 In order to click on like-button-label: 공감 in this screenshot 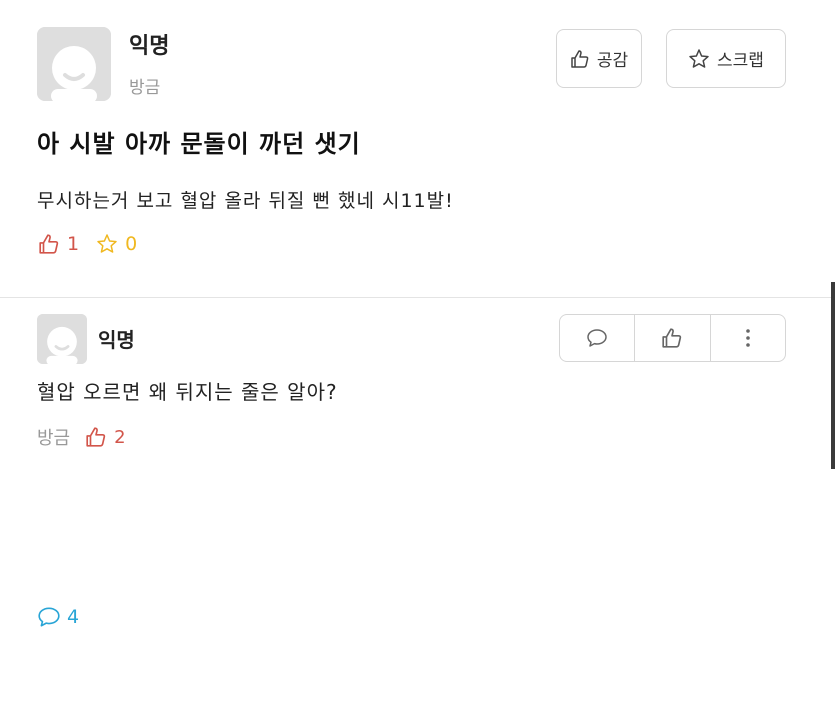, I will do `click(612, 61)`.